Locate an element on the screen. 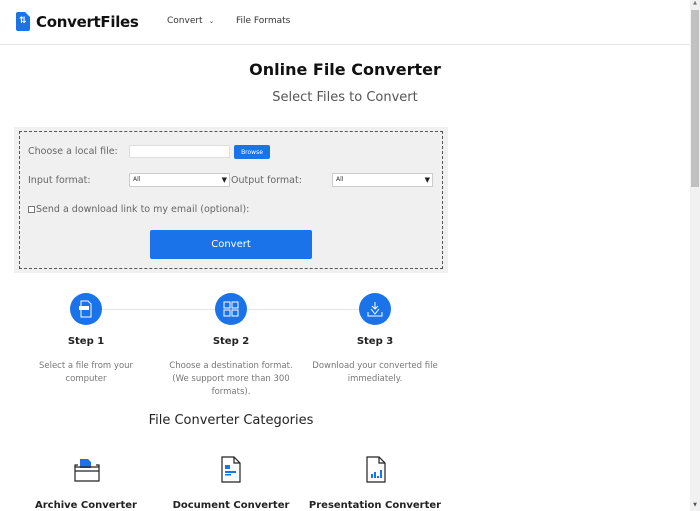 The width and height of the screenshot is (700, 511). step-1-badge is located at coordinates (86, 309).